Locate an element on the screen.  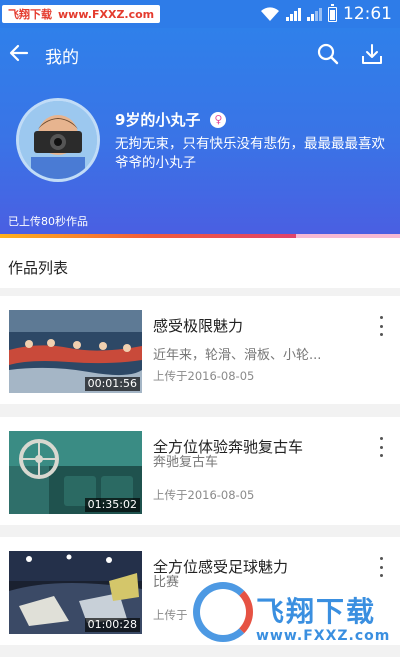
video-thumbnail: 01:35:02 is located at coordinates (75, 472).